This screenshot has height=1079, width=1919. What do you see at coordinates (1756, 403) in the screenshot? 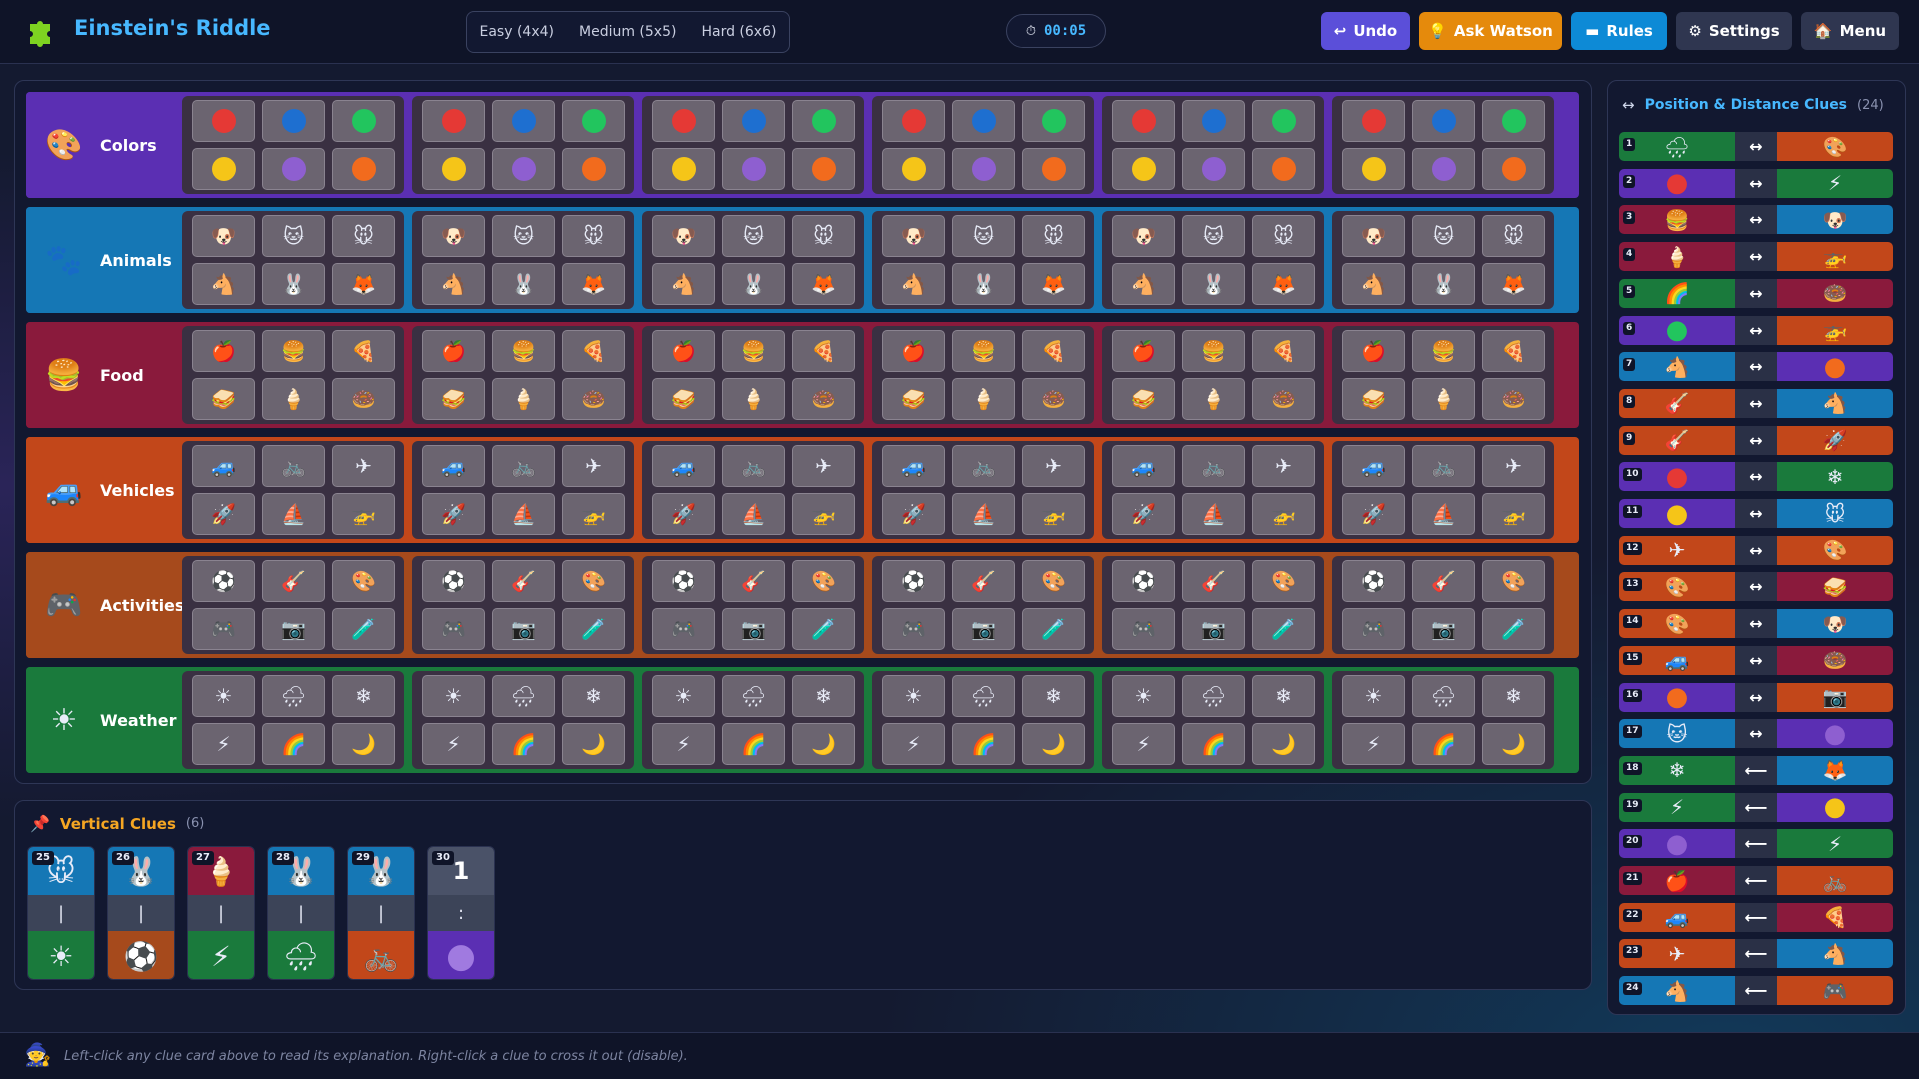
I see `position-clue-card: 8 🎸 ↔ 🐴` at bounding box center [1756, 403].